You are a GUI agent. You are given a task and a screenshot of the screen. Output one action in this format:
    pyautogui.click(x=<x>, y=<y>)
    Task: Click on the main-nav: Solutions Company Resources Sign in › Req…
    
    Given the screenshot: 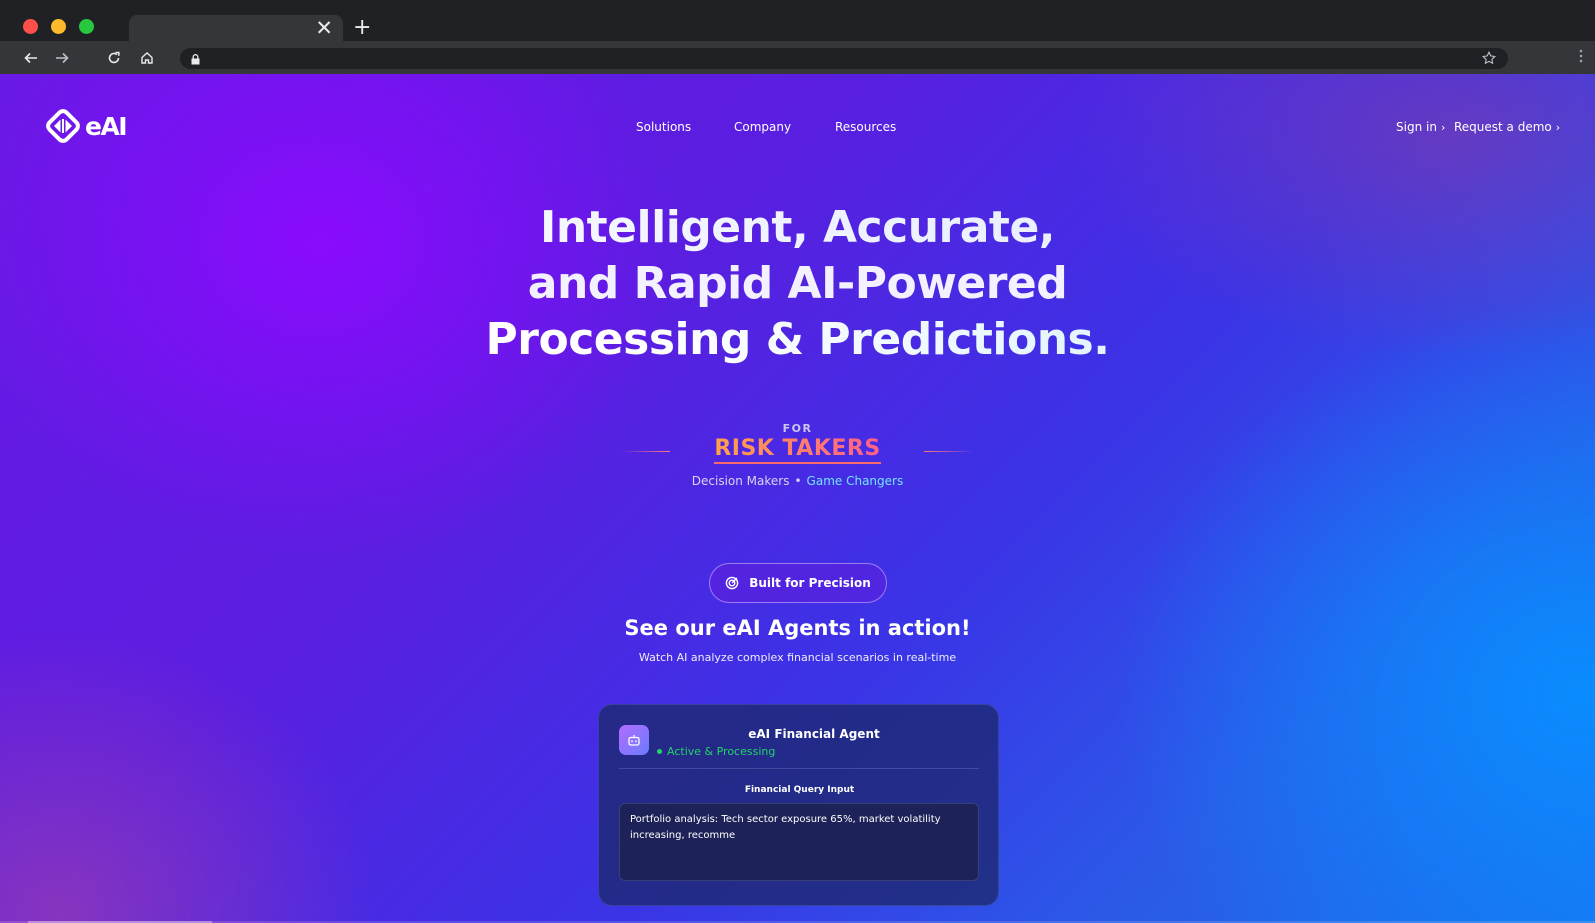 What is the action you would take?
    pyautogui.click(x=797, y=129)
    